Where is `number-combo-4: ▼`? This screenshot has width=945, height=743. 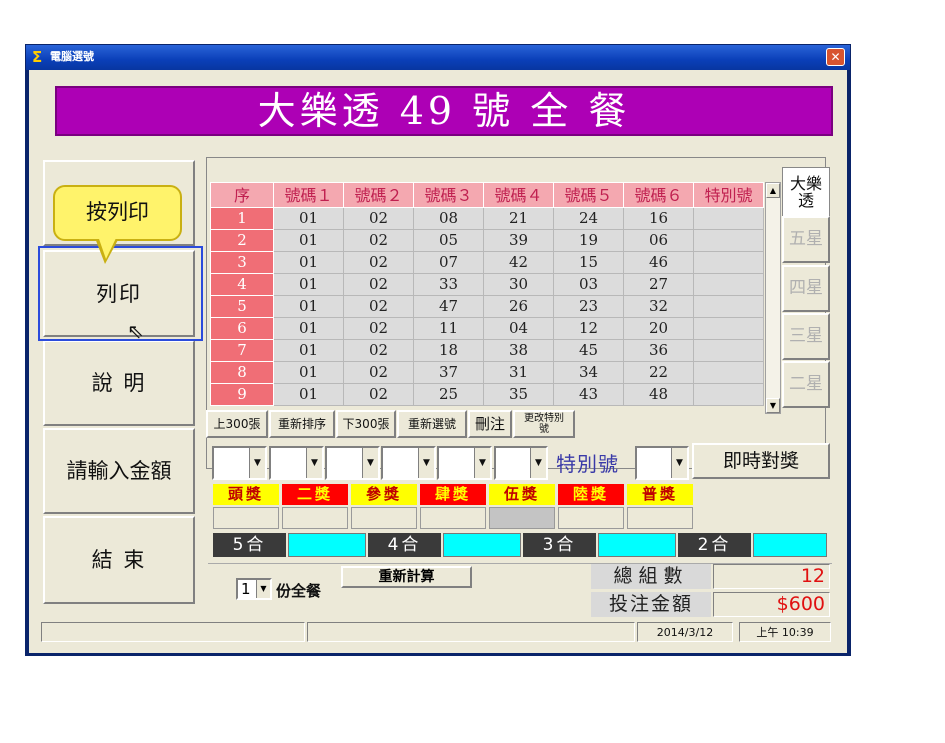
number-combo-4: ▼ is located at coordinates (408, 463).